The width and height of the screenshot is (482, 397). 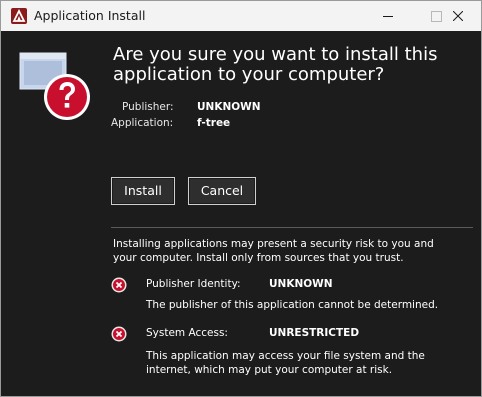 I want to click on application-value: f-tree, so click(x=214, y=123).